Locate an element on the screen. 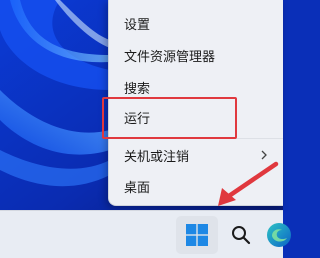 The width and height of the screenshot is (320, 258). menu-item-file-explorer: 文件资源管理器 is located at coordinates (197, 55).